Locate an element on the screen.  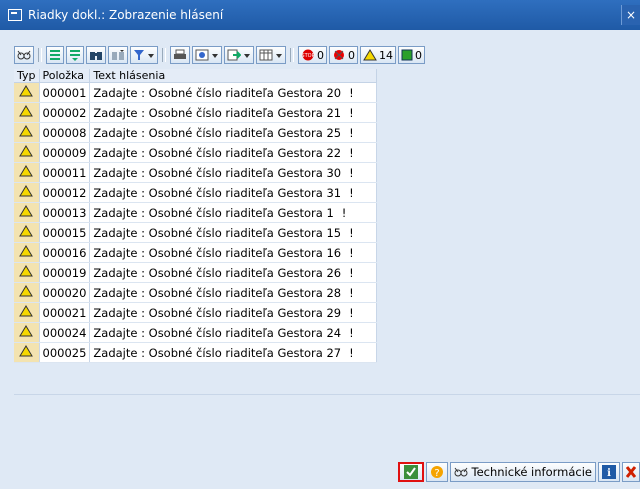
row-item-cell: 000001 is located at coordinates (65, 92).